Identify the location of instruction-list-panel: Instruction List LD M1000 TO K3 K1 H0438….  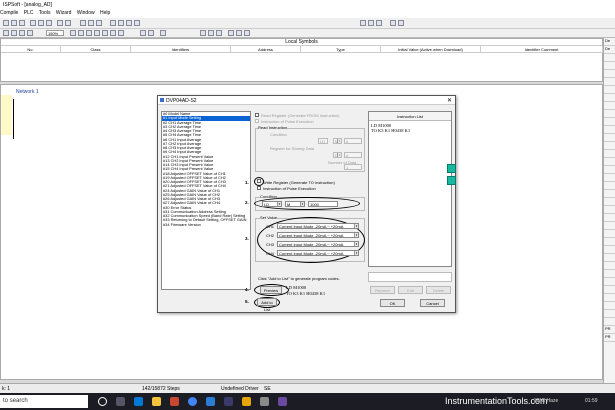
(410, 189).